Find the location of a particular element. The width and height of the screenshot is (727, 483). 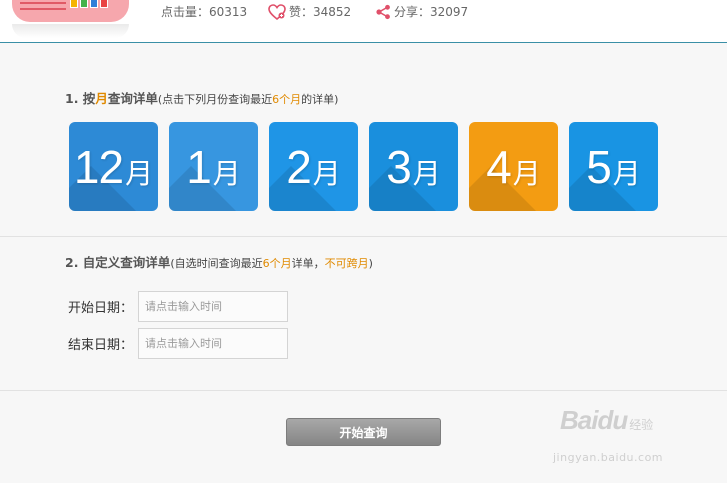

section2-note-post: ) is located at coordinates (370, 263).